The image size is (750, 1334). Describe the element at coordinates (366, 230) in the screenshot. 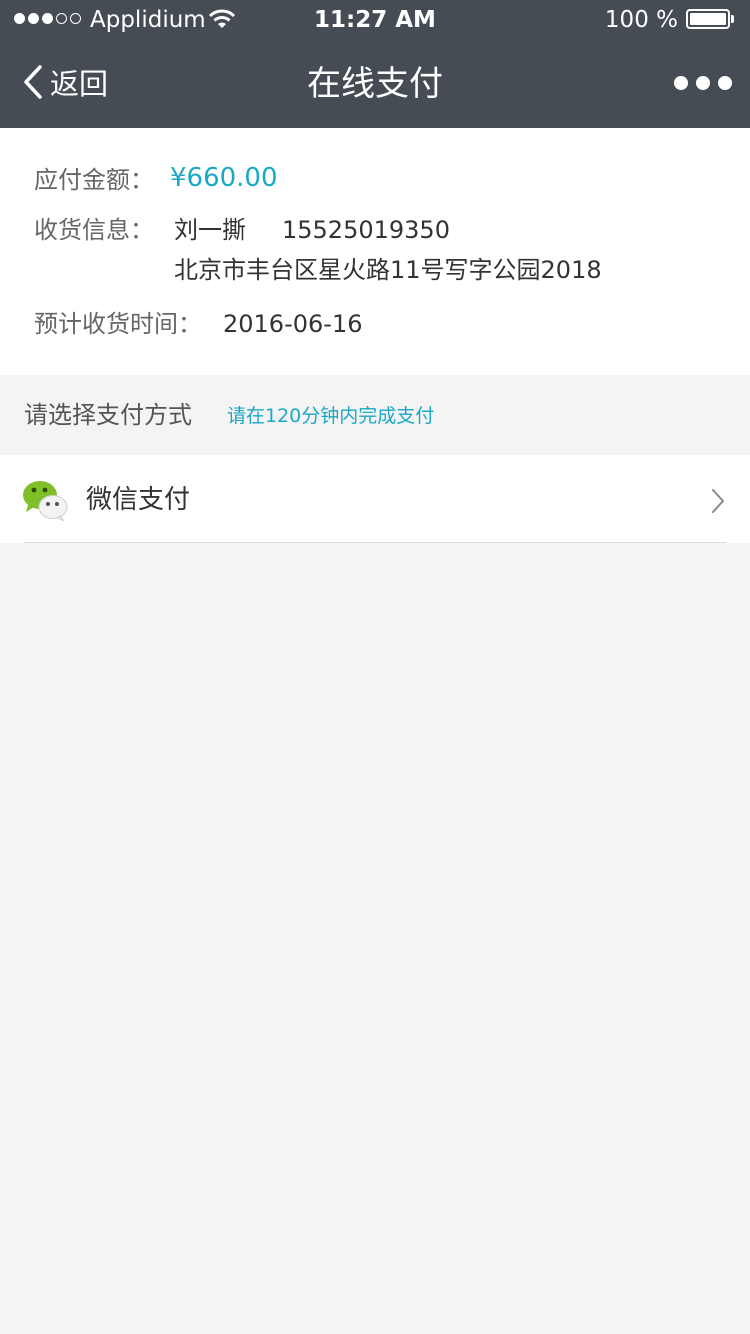

I see `recipient-phone: 15525019350` at that location.